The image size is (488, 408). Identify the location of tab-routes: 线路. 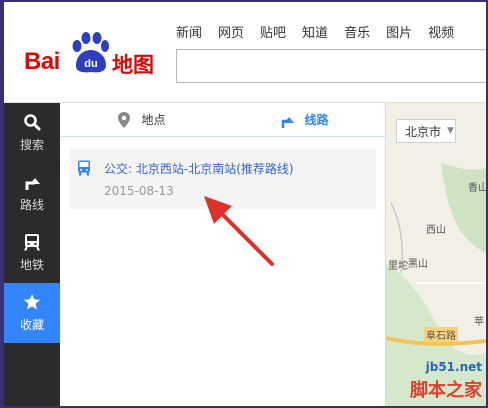
(304, 119).